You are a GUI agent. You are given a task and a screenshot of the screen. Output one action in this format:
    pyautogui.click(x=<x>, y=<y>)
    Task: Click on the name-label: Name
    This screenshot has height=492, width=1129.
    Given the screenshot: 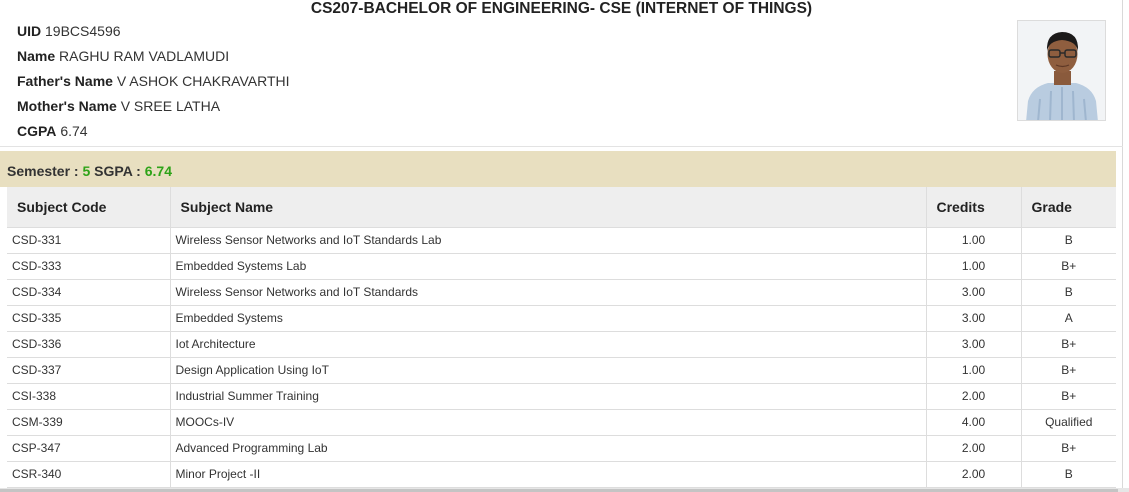 What is the action you would take?
    pyautogui.click(x=36, y=56)
    